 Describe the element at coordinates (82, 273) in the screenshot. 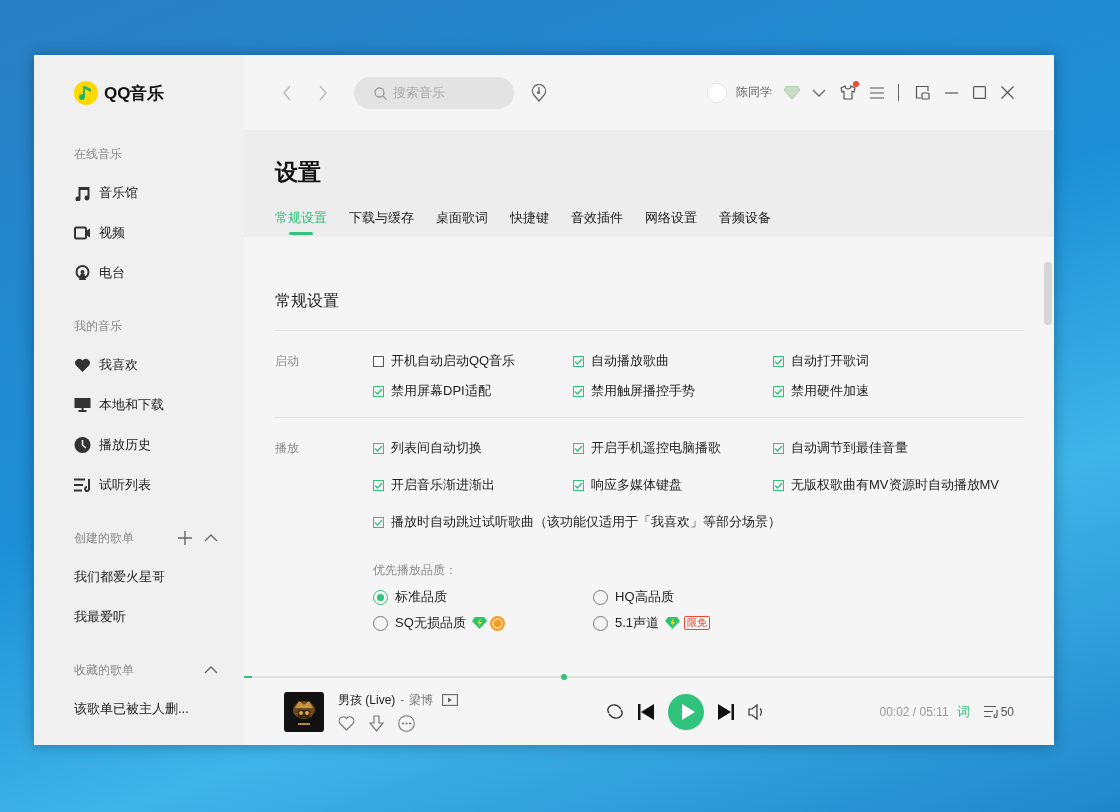

I see `radio-icon` at that location.